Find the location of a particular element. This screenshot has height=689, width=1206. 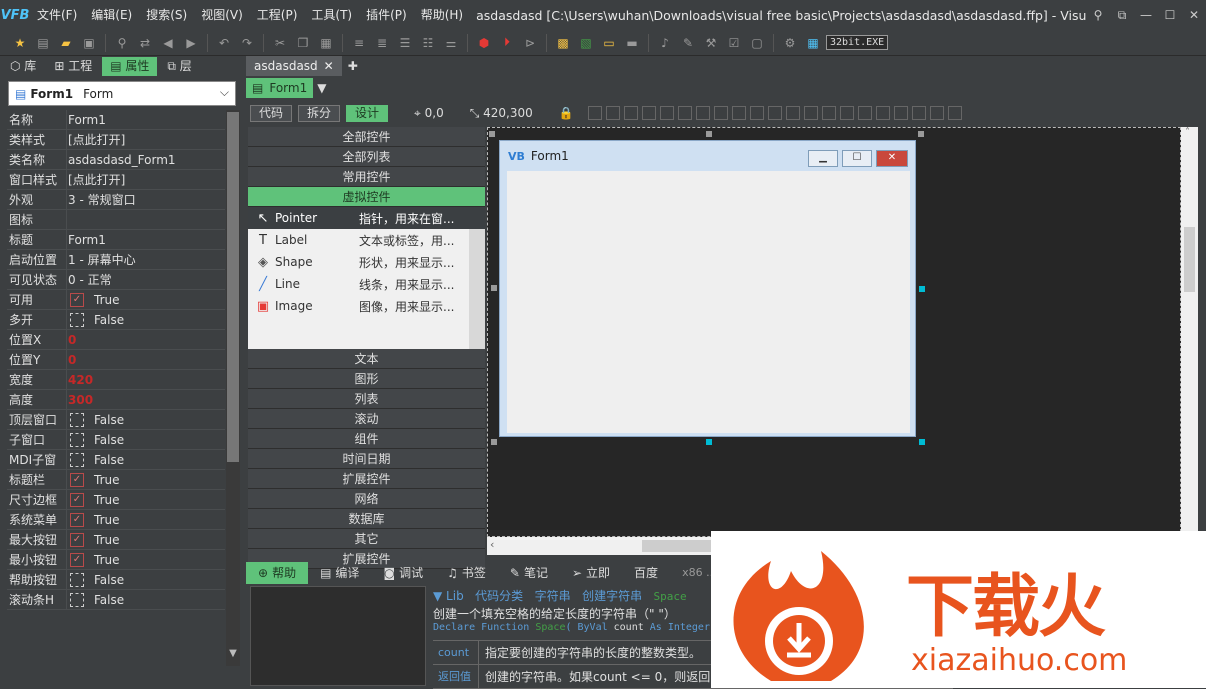

property-row: 标题 Form1 is located at coordinates (116, 240).